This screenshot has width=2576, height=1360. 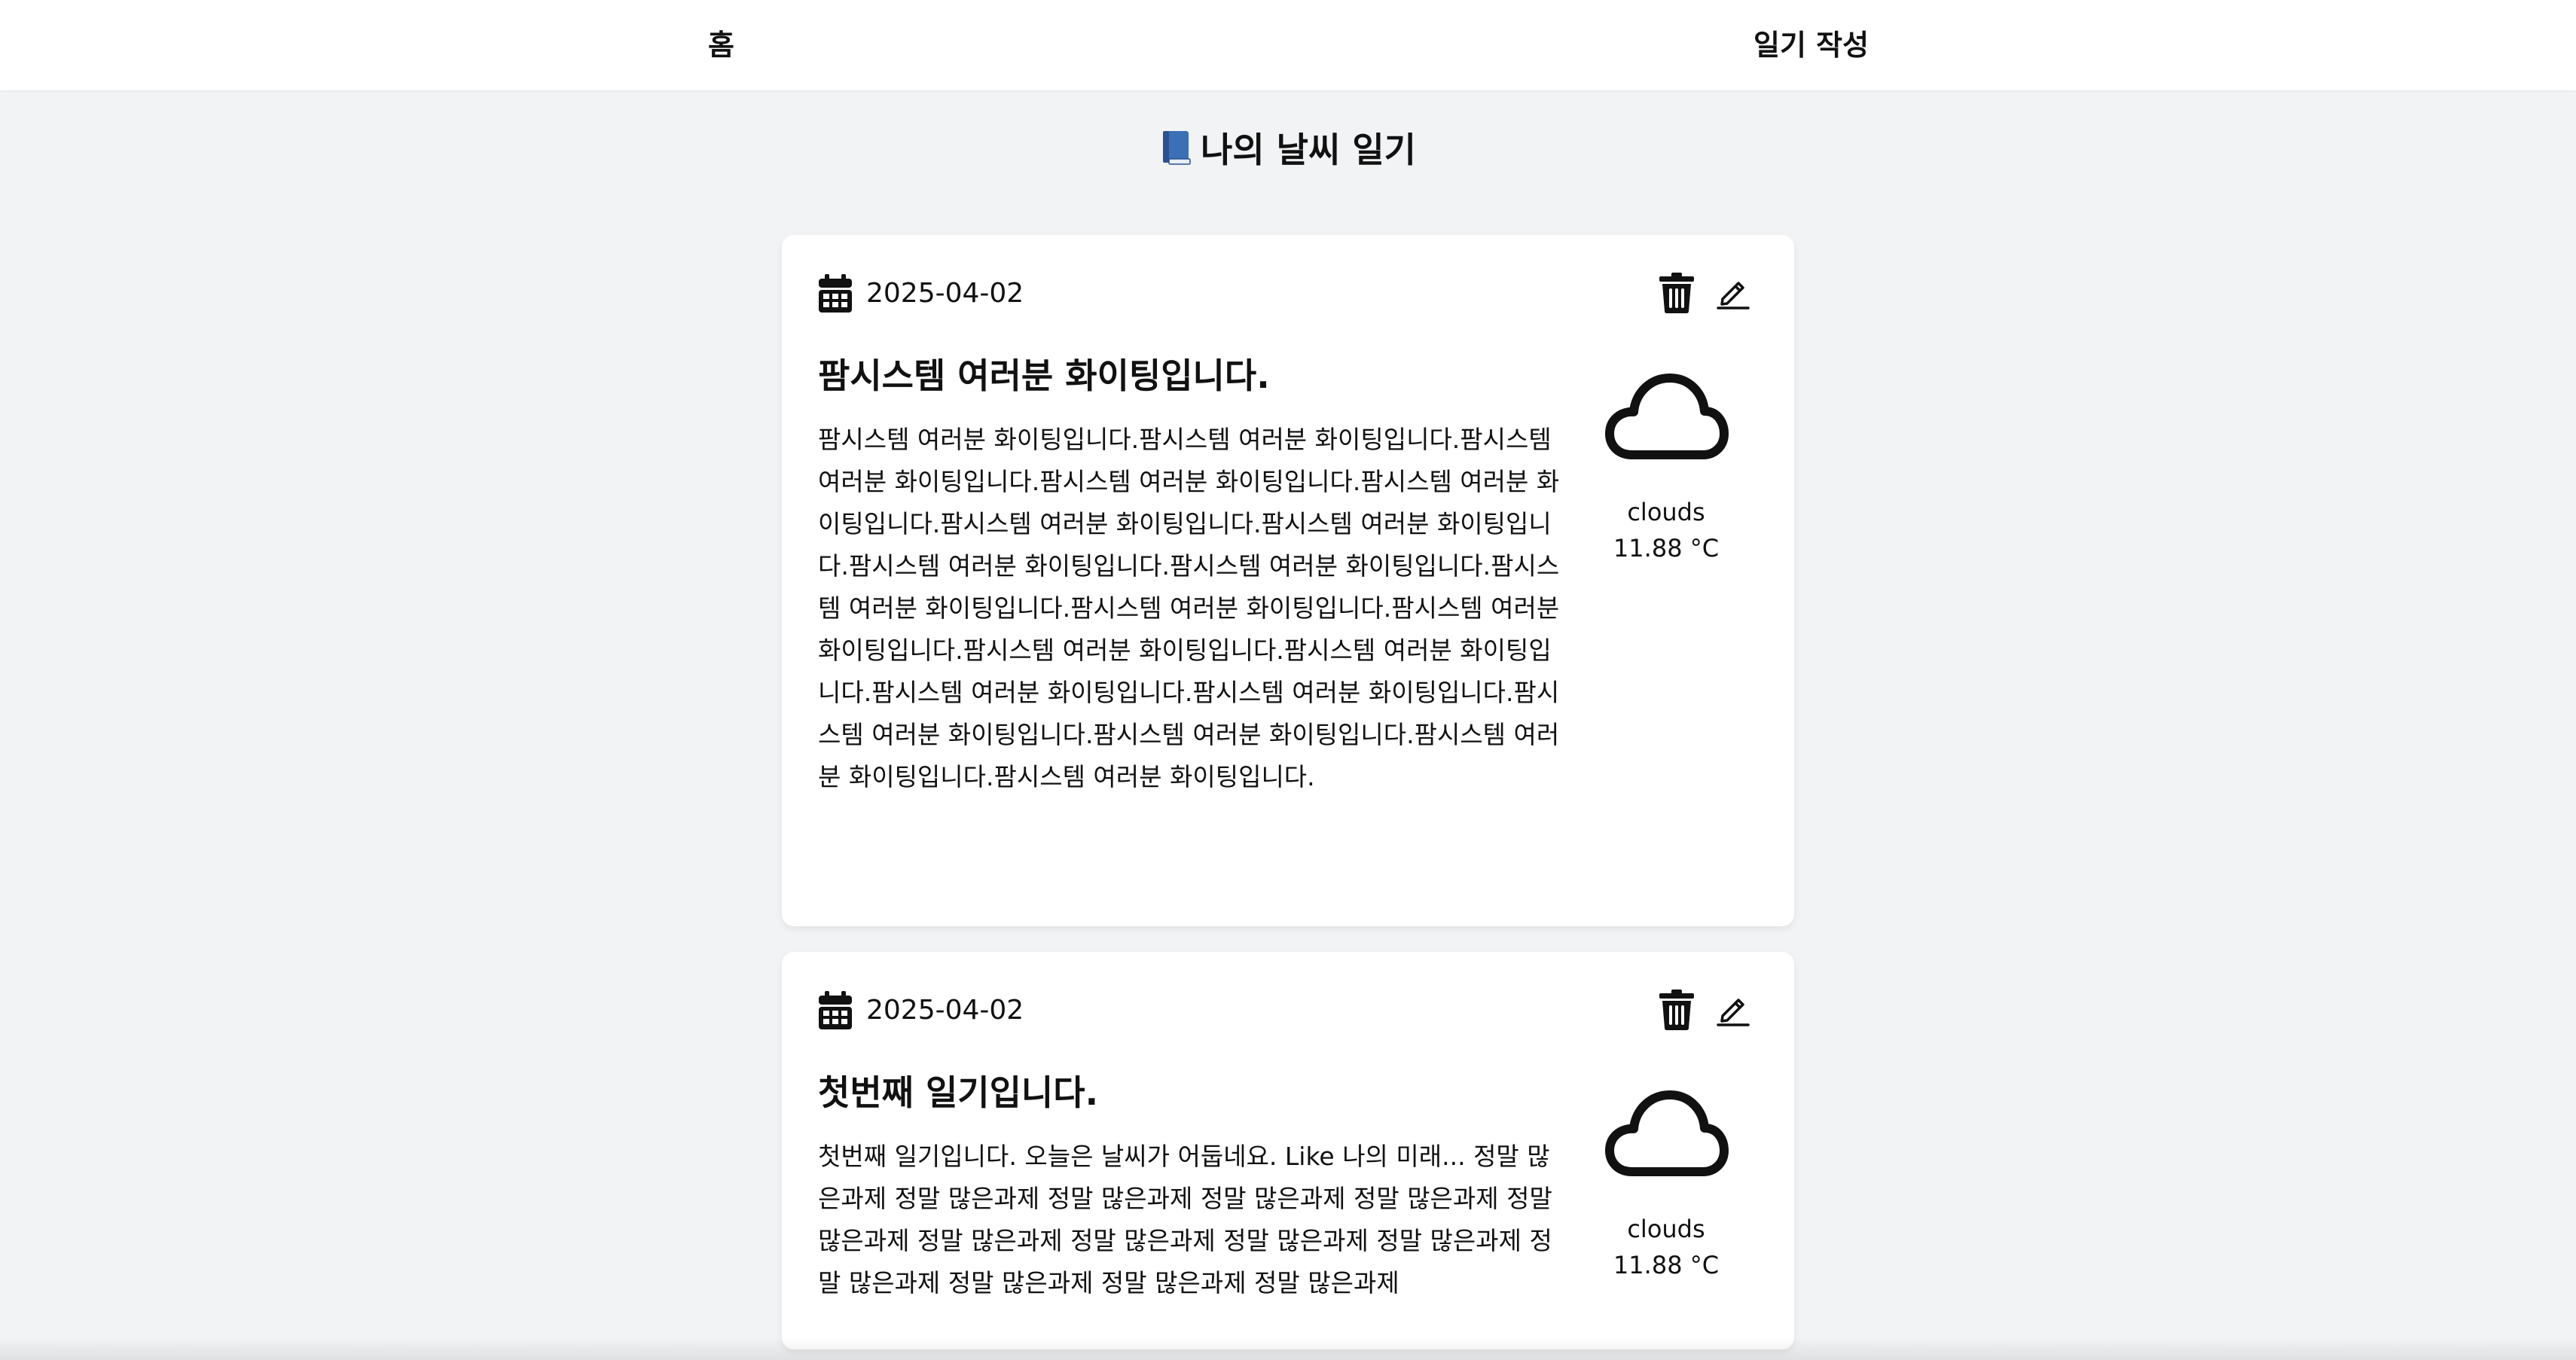 I want to click on nav-write-diary-link: 일기 작성, so click(x=1811, y=45).